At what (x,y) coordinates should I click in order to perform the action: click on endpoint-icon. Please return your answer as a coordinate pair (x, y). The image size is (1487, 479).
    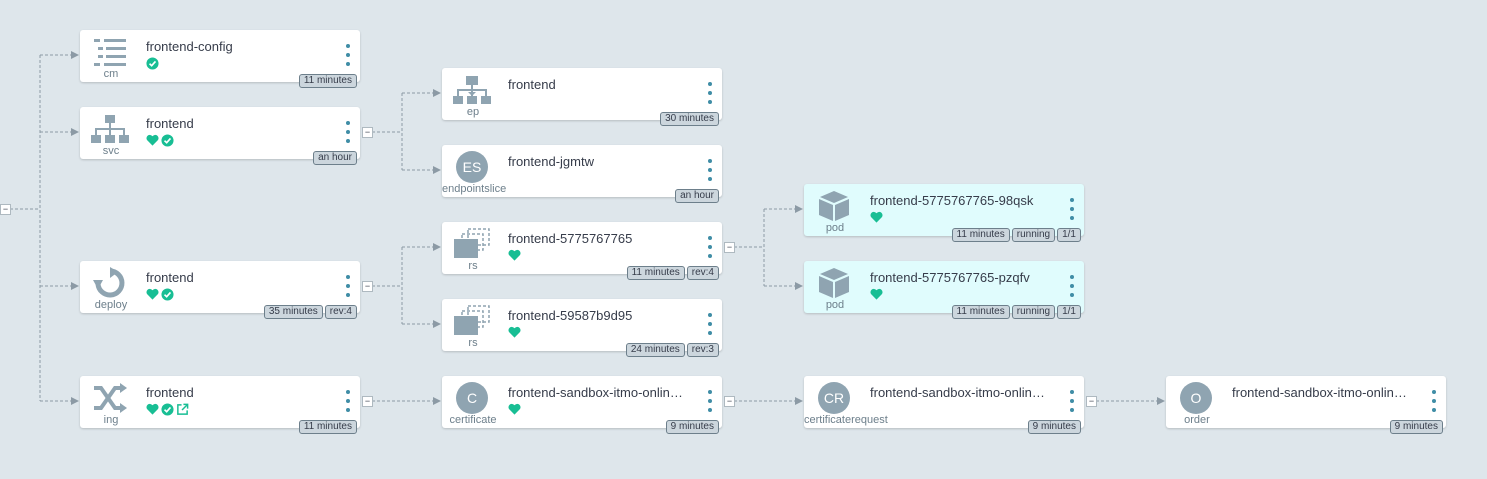
    Looking at the image, I should click on (472, 90).